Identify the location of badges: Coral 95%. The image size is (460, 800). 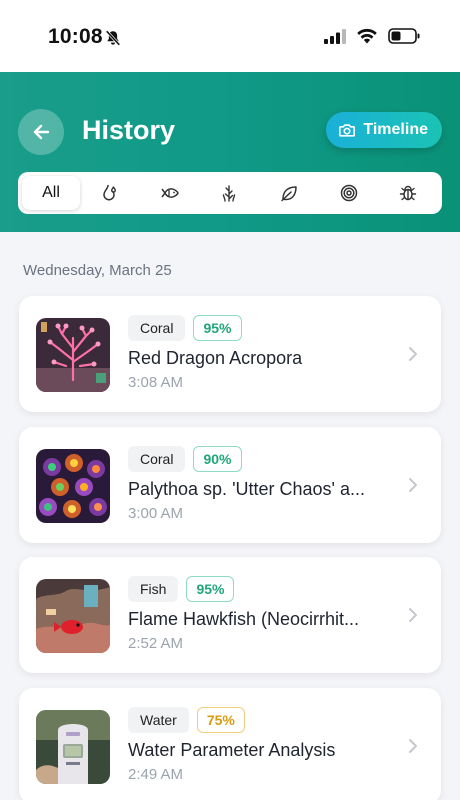
(185, 328).